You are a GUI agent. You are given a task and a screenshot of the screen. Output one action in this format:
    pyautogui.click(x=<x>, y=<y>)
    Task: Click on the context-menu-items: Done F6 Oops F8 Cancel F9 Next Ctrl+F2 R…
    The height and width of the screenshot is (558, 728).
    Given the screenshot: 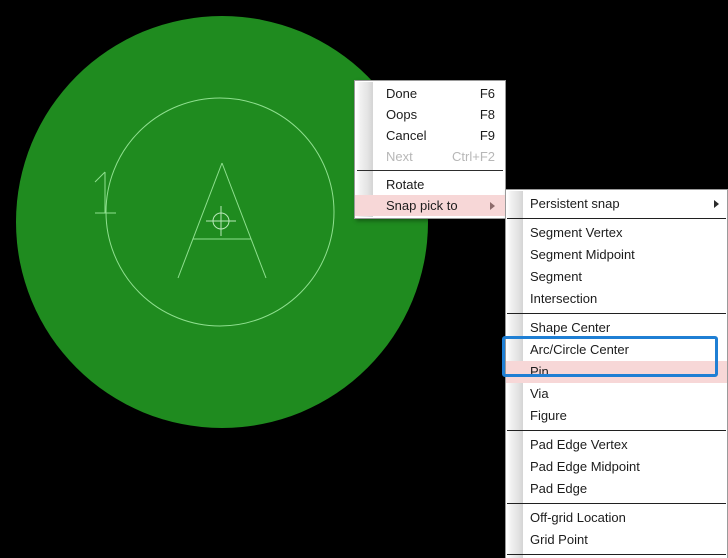 What is the action you would take?
    pyautogui.click(x=430, y=149)
    